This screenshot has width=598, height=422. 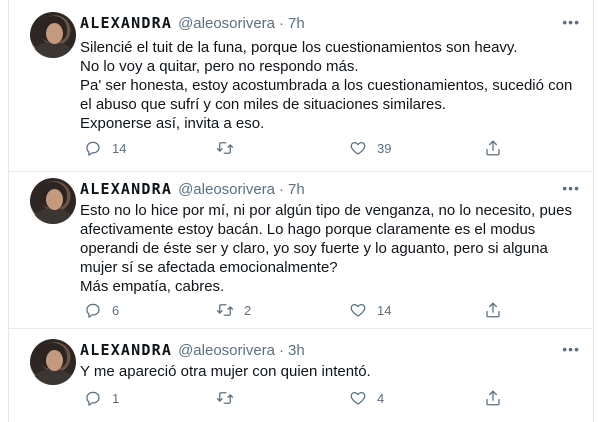 What do you see at coordinates (381, 398) in the screenshot?
I see `like-count: 4` at bounding box center [381, 398].